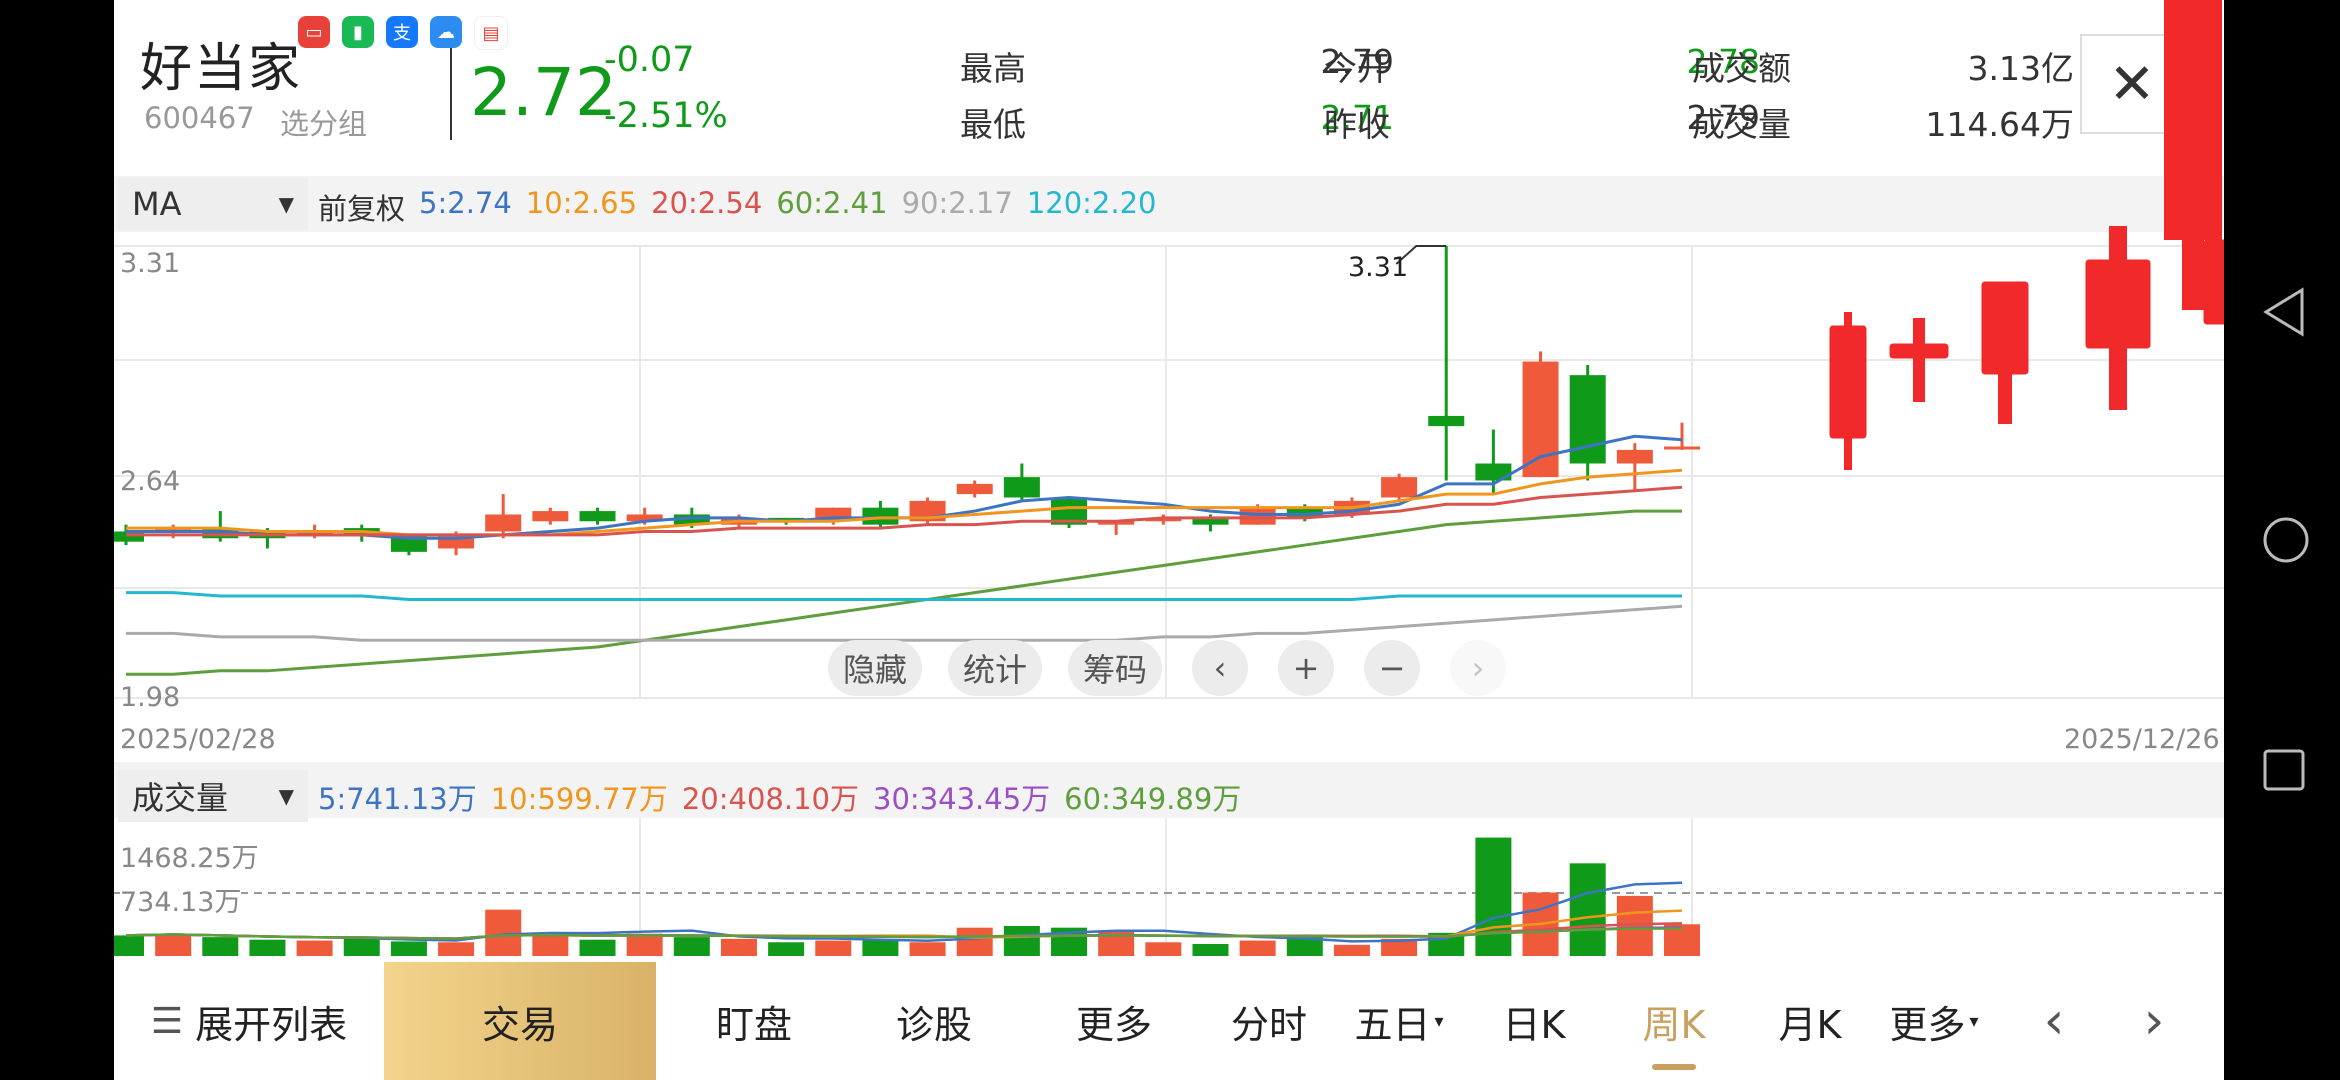 Image resolution: width=2340 pixels, height=1080 pixels. I want to click on ma-item: 20:2.54, so click(707, 203).